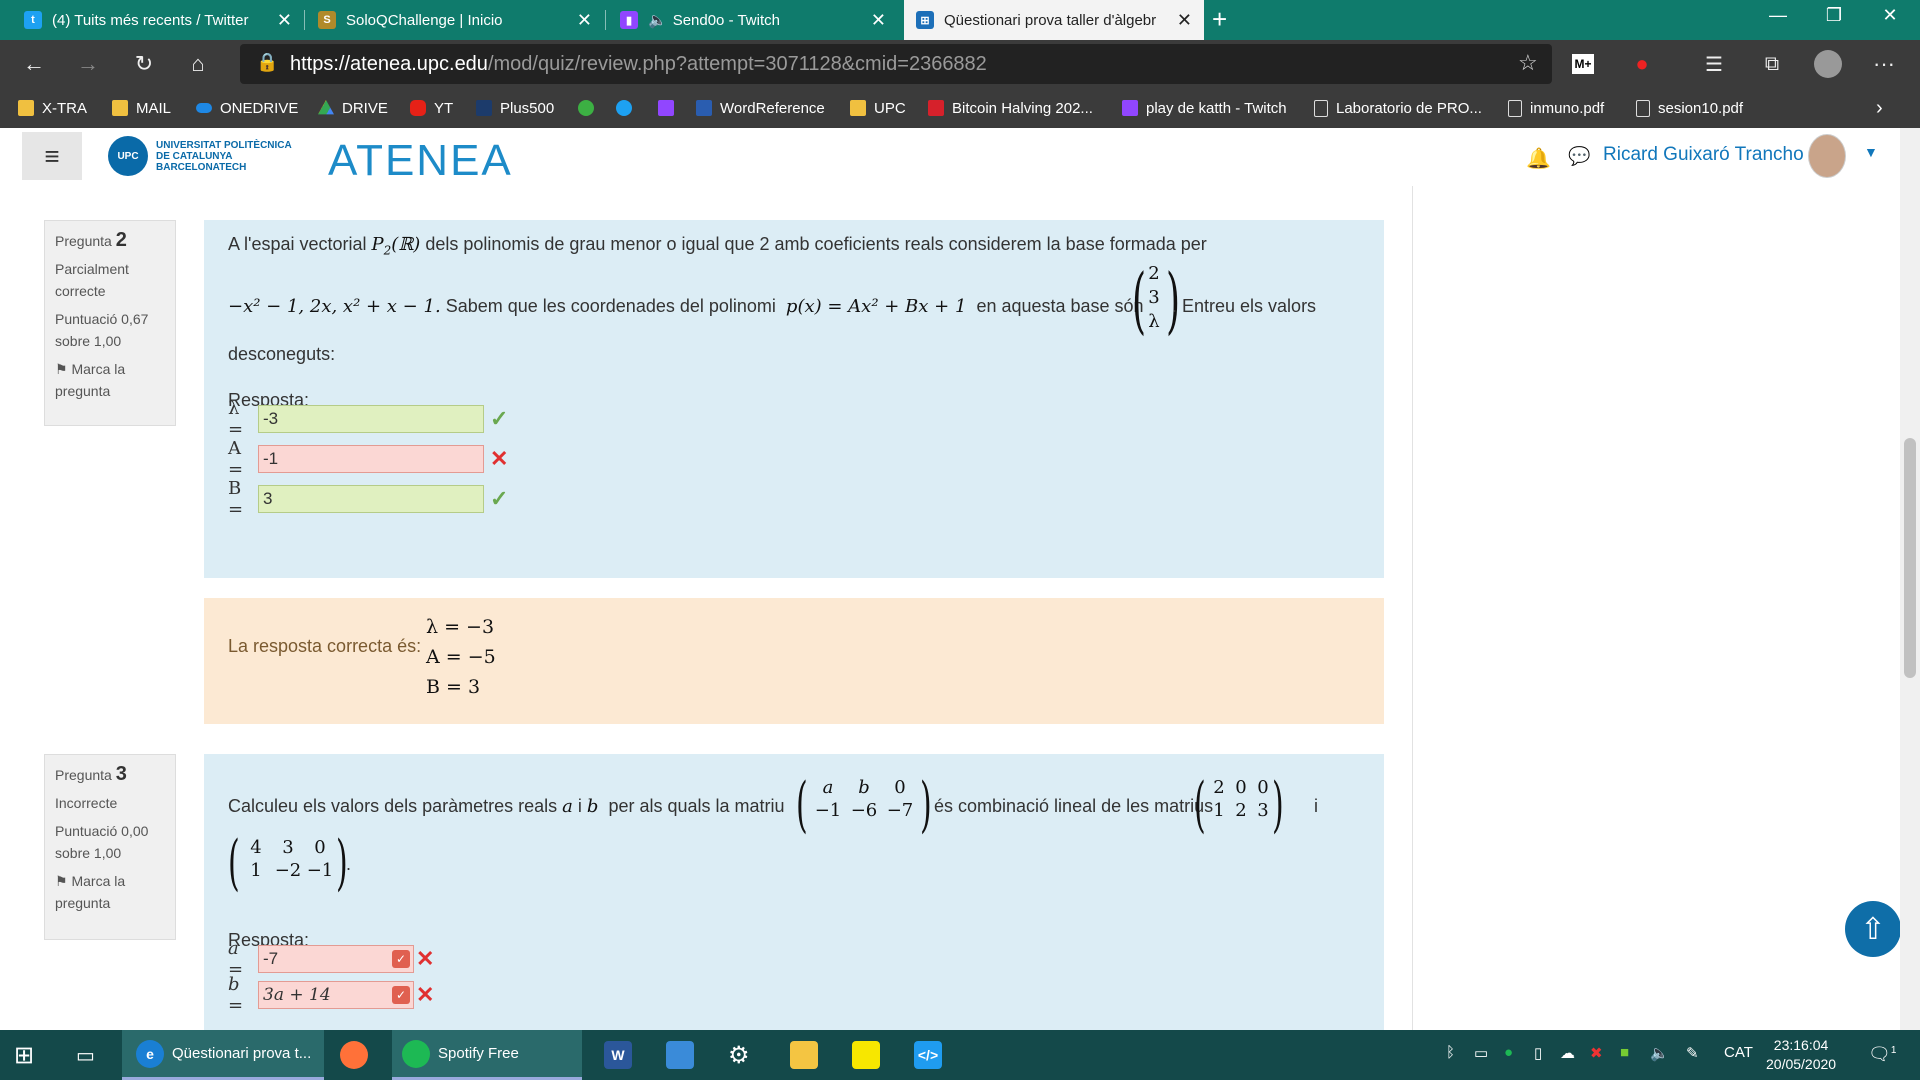 The image size is (1920, 1080). I want to click on clock: 23:16:04 20/05/2020, so click(1801, 1055).